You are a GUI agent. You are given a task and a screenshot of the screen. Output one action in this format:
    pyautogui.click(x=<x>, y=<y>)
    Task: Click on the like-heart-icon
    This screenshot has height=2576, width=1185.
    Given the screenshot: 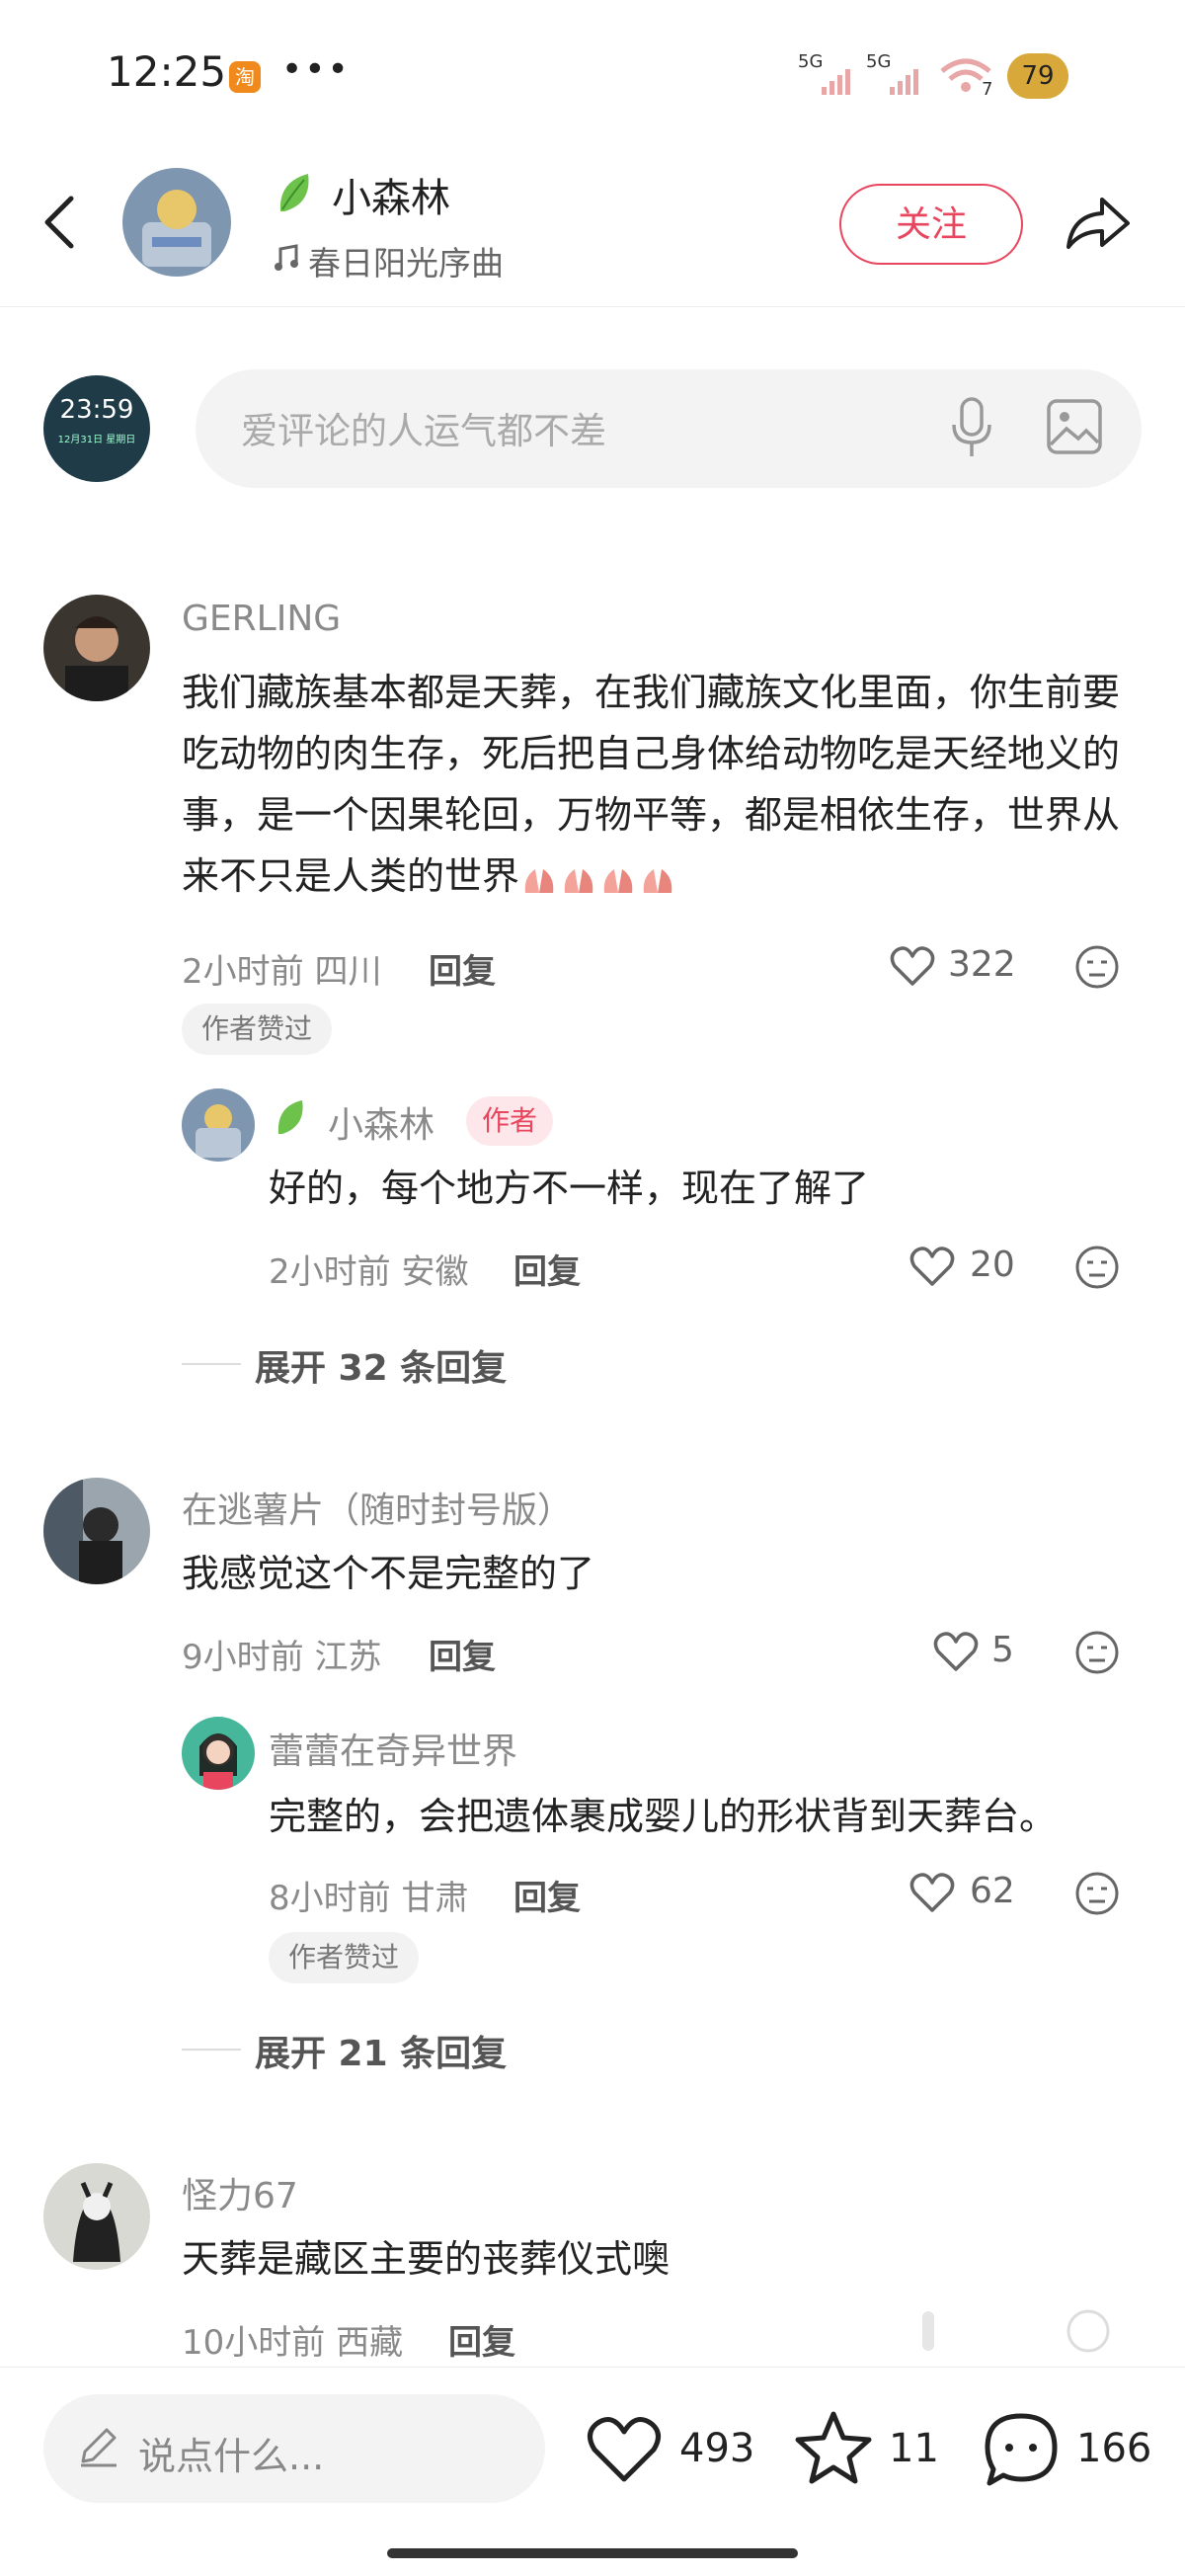 What is the action you would take?
    pyautogui.click(x=625, y=2449)
    